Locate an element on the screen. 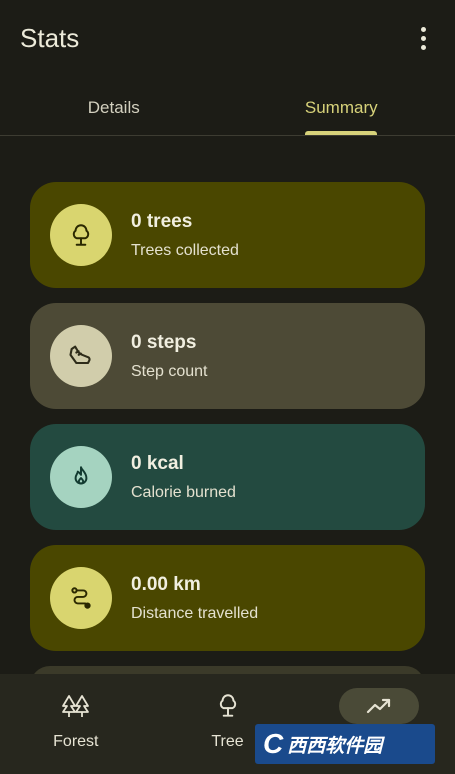  calories-value: 0 kcal is located at coordinates (157, 463).